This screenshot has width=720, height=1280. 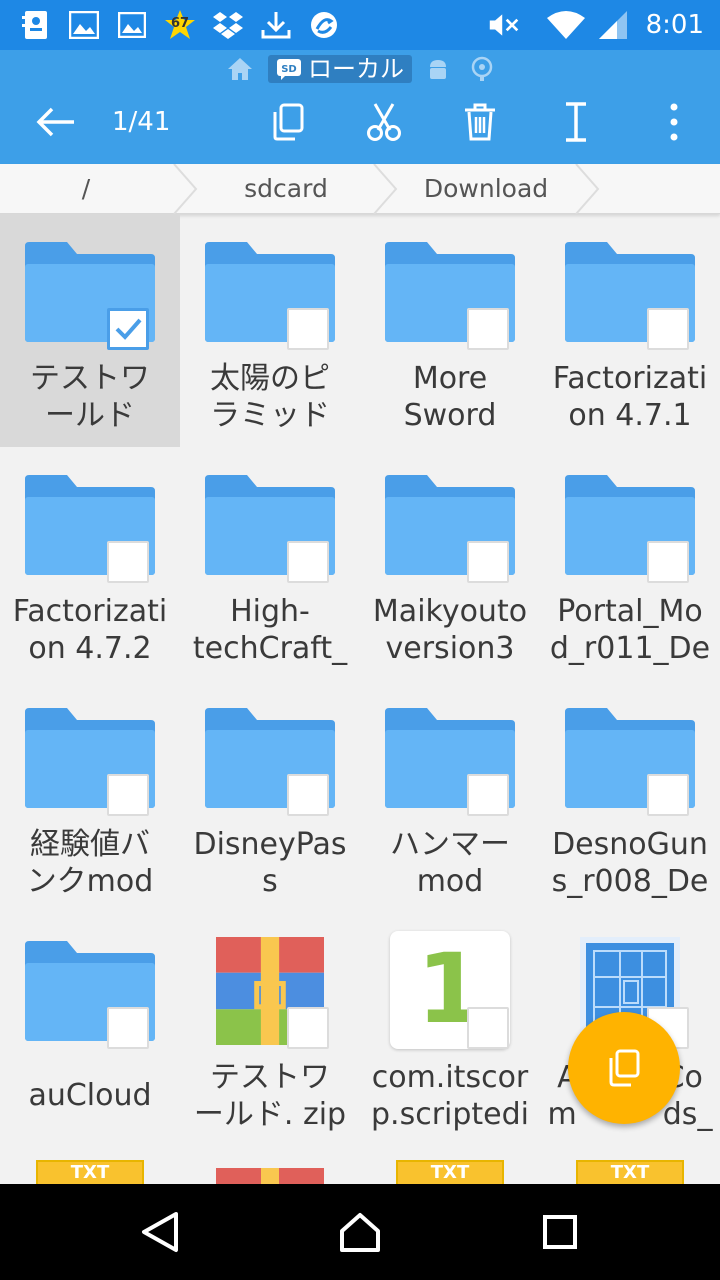 What do you see at coordinates (560, 1232) in the screenshot?
I see `nav-recents-icon` at bounding box center [560, 1232].